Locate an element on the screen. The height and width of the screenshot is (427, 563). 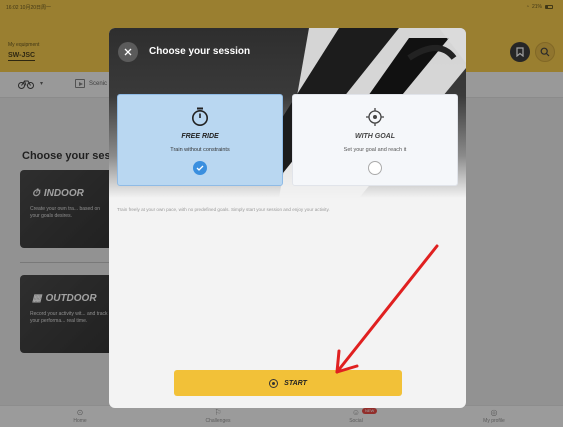
option-with-goal-title: WITH GOAL is located at coordinates (375, 136).